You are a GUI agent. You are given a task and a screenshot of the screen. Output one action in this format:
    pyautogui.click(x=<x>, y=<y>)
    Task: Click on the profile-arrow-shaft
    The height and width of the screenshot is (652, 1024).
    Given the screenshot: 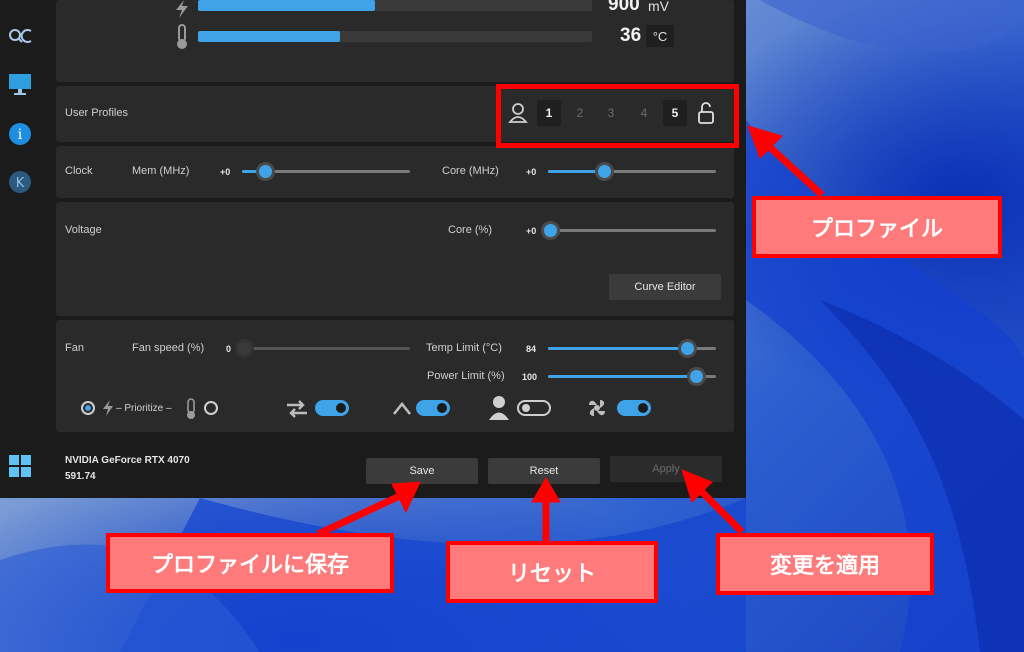 What is the action you would take?
    pyautogui.click(x=792, y=167)
    